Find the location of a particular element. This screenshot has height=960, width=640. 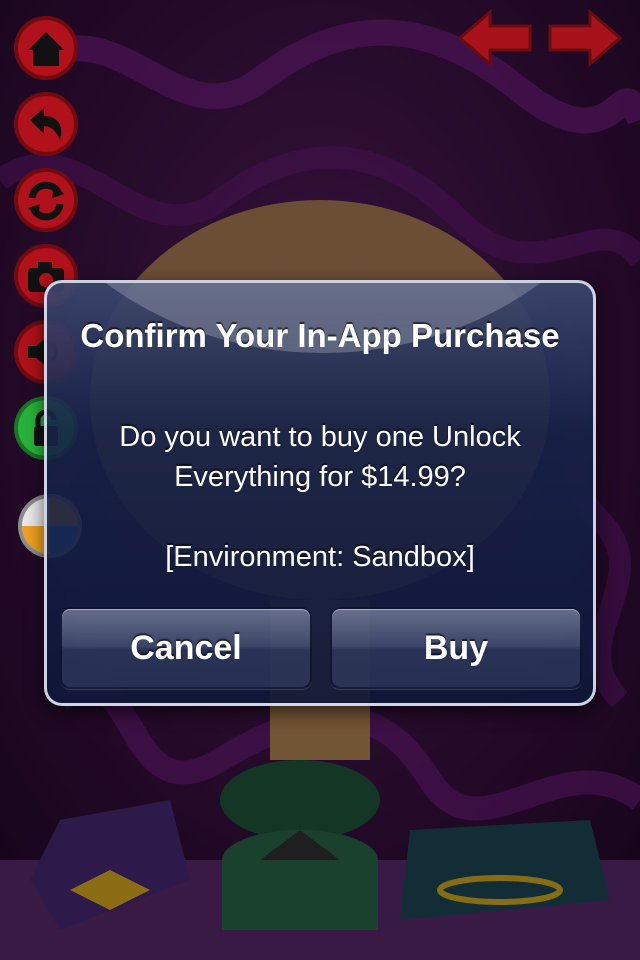

next-button is located at coordinates (584, 40).